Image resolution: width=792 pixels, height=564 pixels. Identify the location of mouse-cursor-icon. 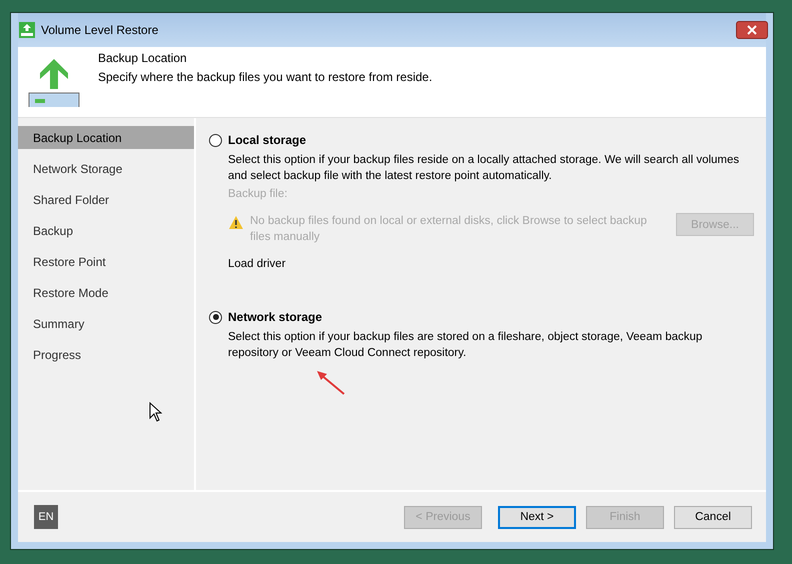
(156, 412).